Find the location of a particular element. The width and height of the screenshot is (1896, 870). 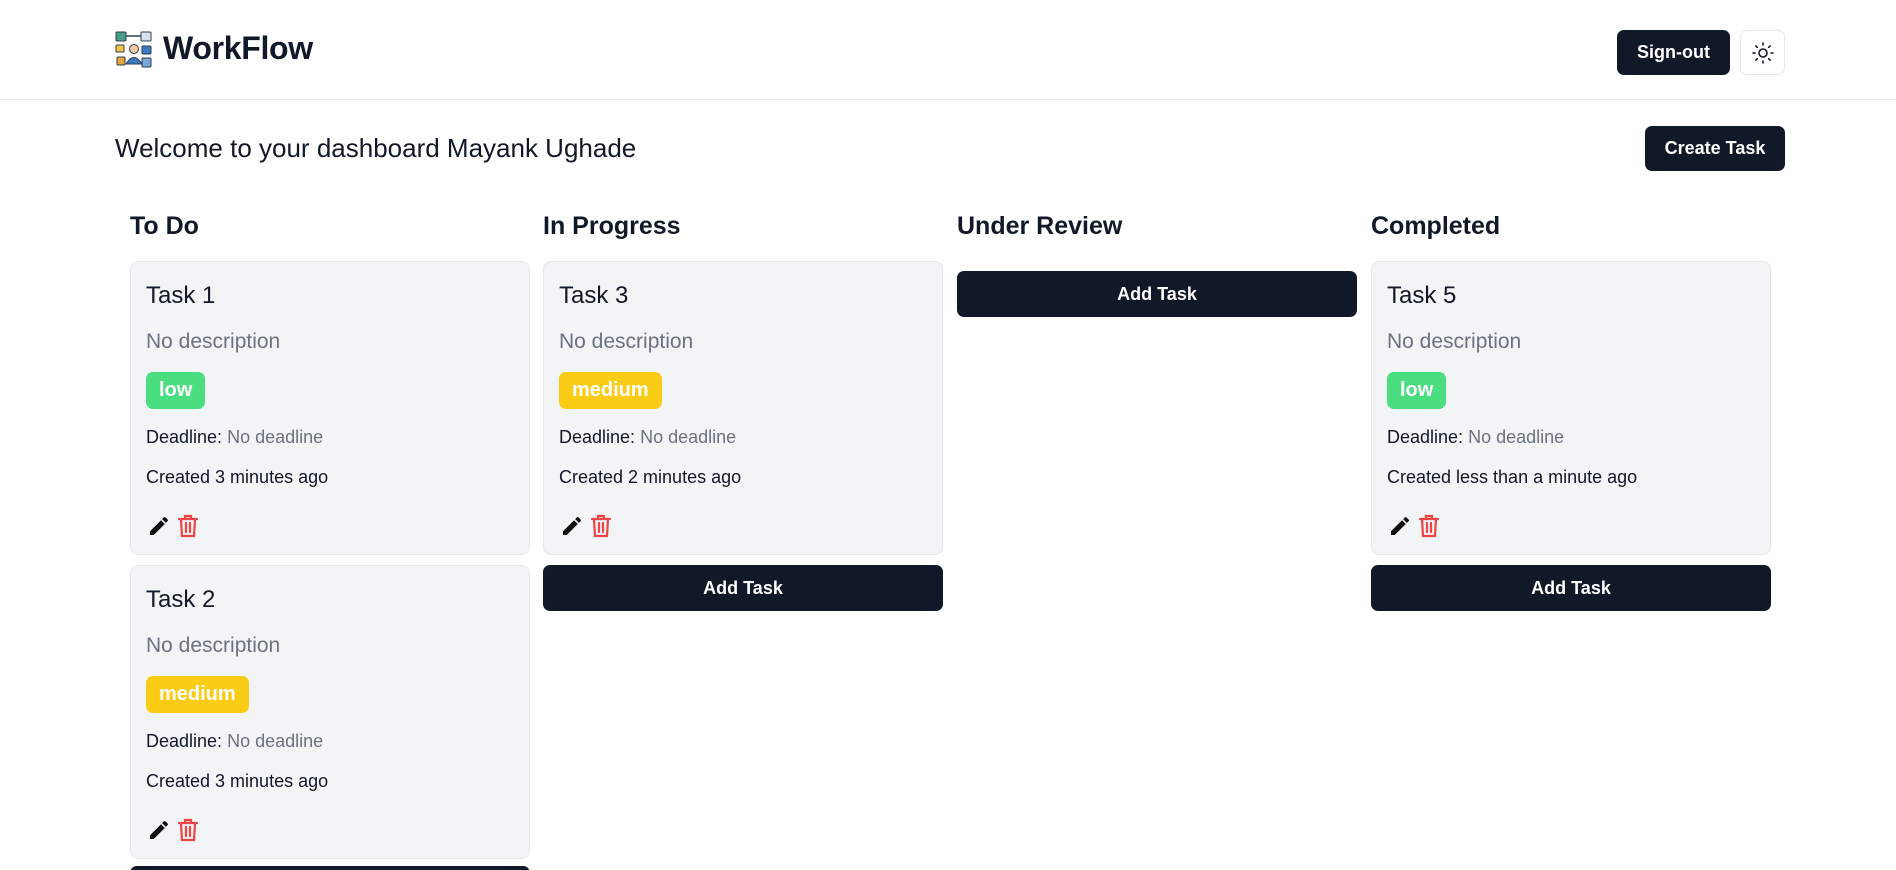

column-title: To Do is located at coordinates (164, 226).